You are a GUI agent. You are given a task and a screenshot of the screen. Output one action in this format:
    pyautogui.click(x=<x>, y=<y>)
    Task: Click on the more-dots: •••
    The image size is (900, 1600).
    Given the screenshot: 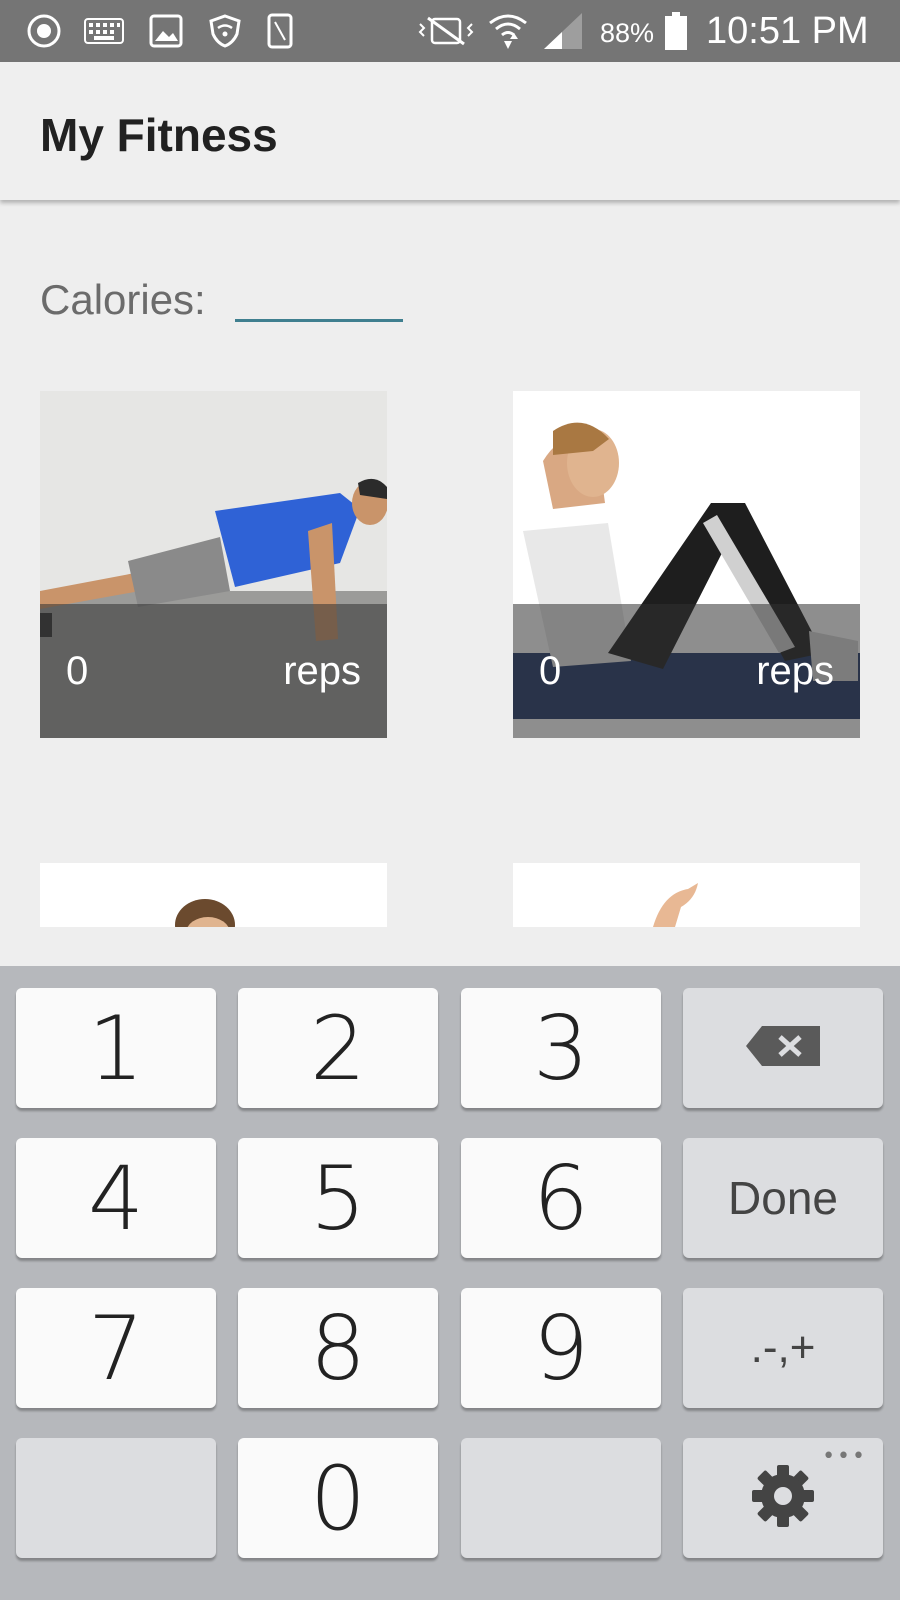 What is the action you would take?
    pyautogui.click(x=844, y=1456)
    